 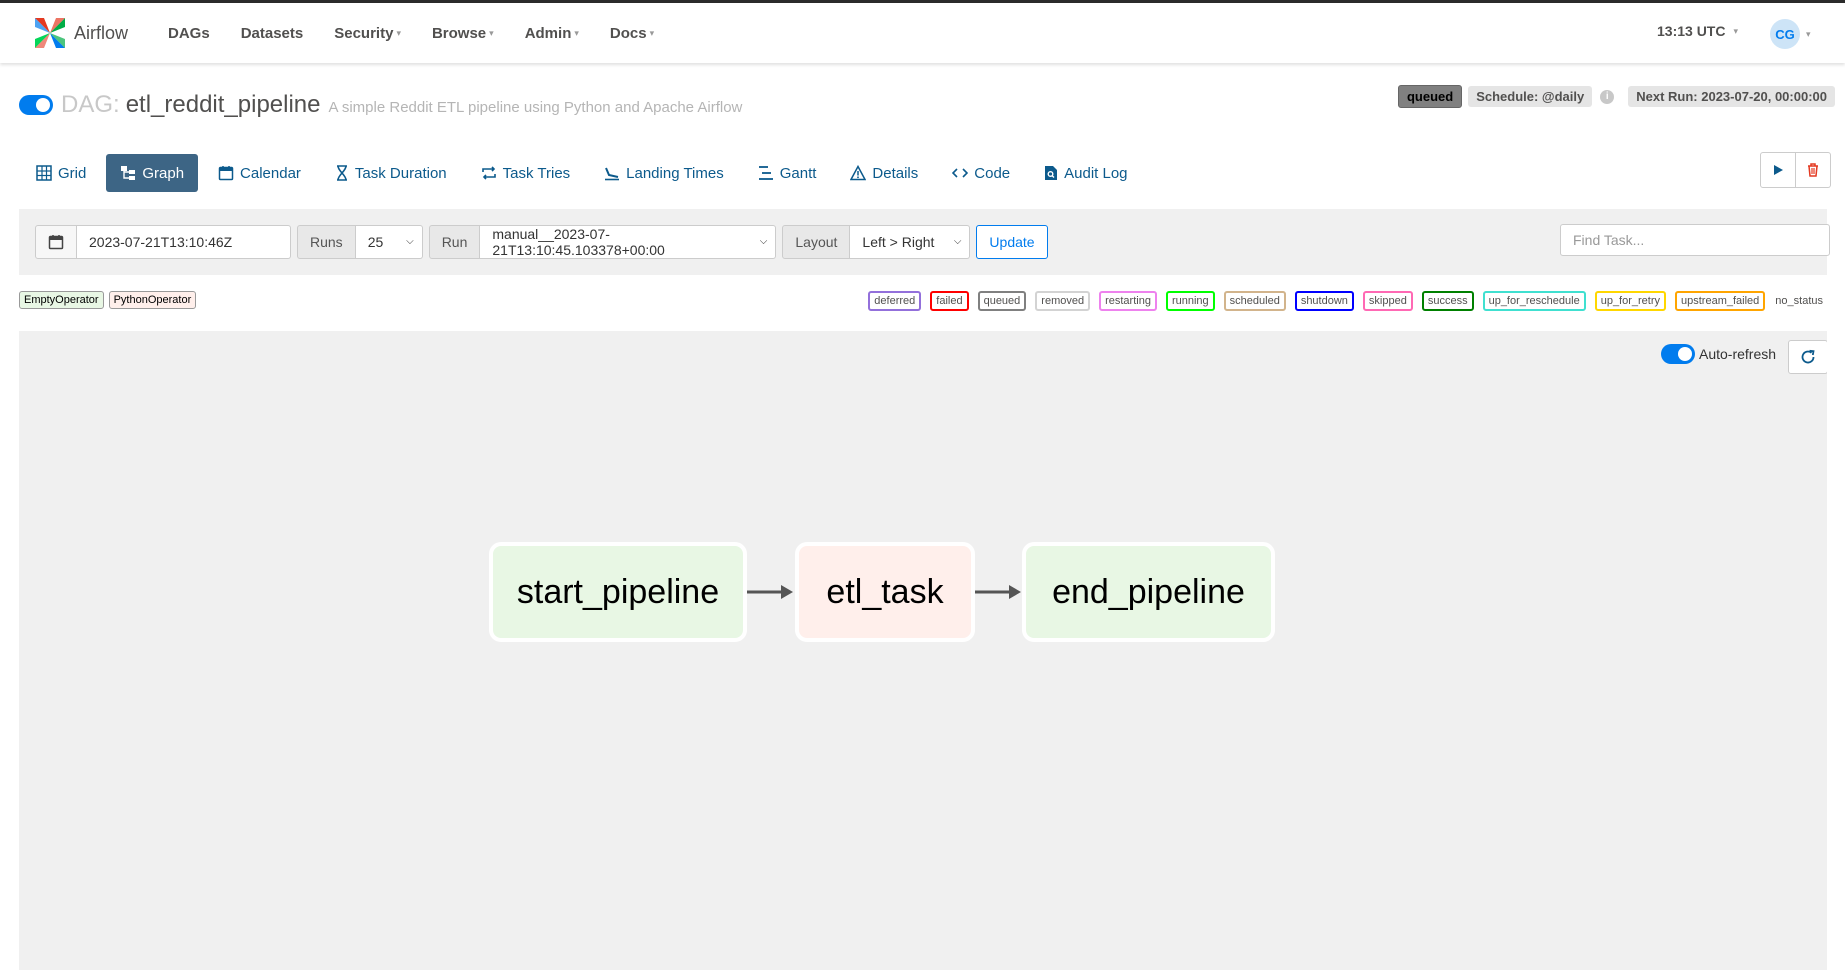 I want to click on state-up-for-reschedule: up_for_reschedule, so click(x=1534, y=301).